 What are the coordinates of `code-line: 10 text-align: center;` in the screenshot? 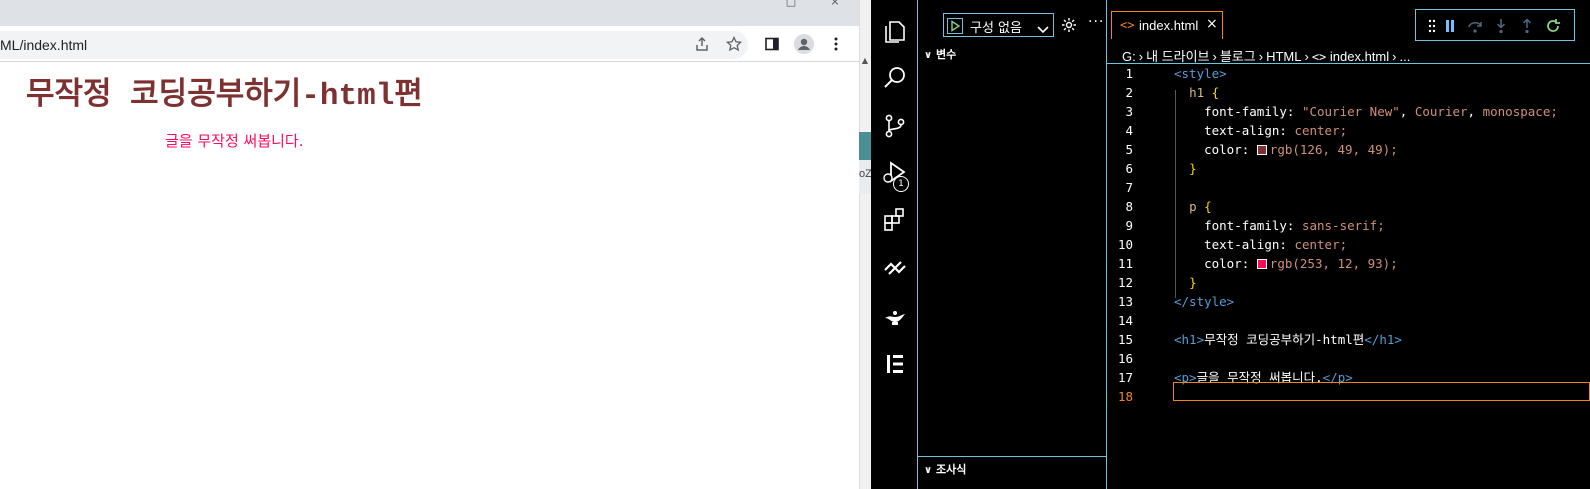 It's located at (1348, 244).